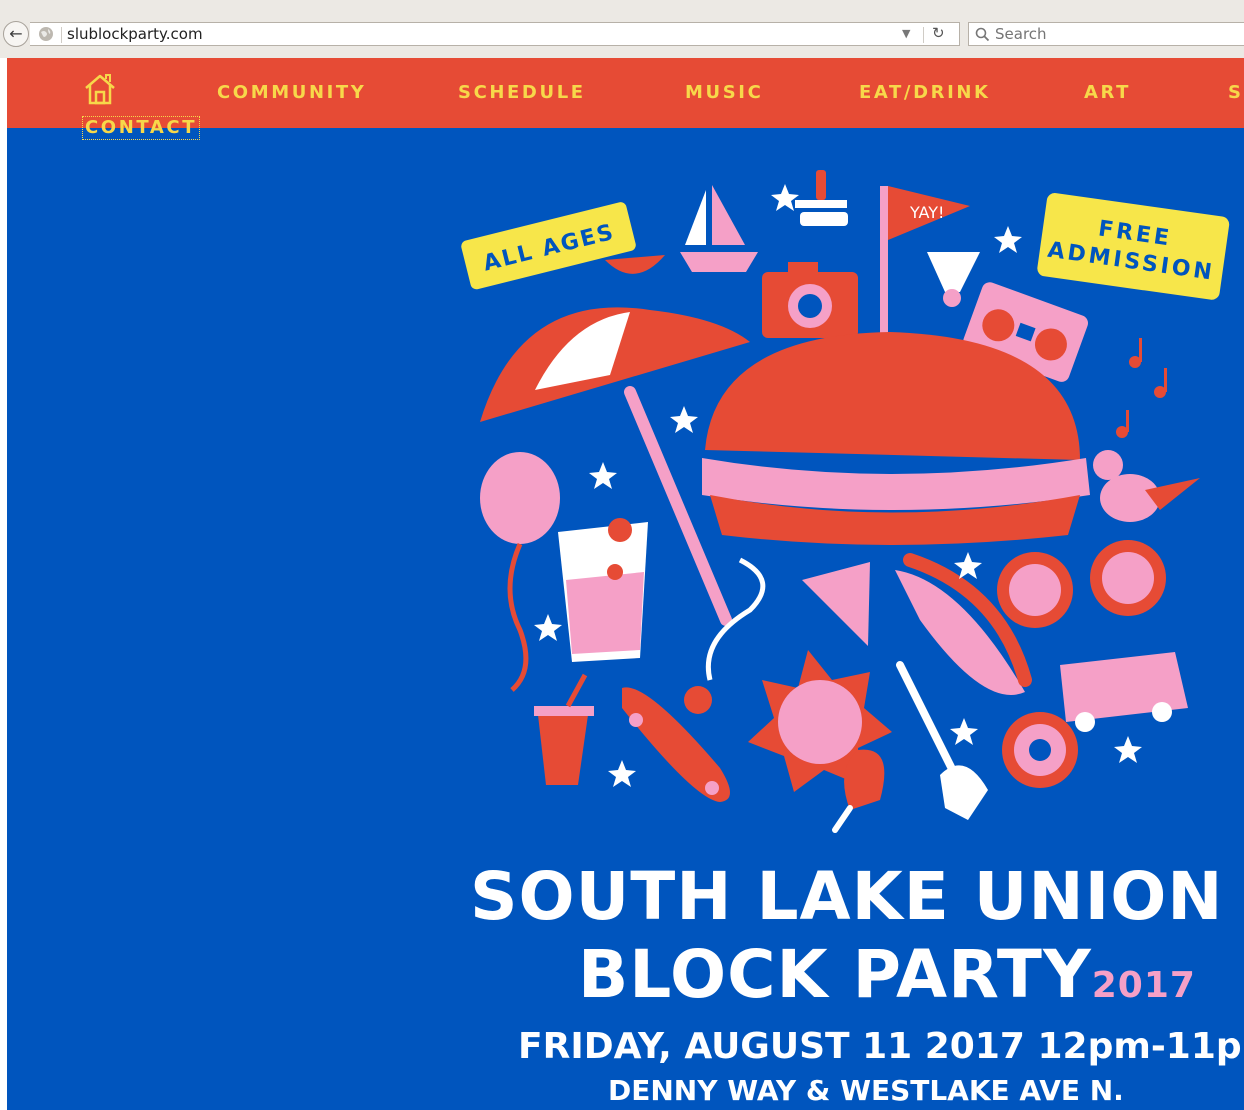  I want to click on back-arrow-icon: ←, so click(16, 34).